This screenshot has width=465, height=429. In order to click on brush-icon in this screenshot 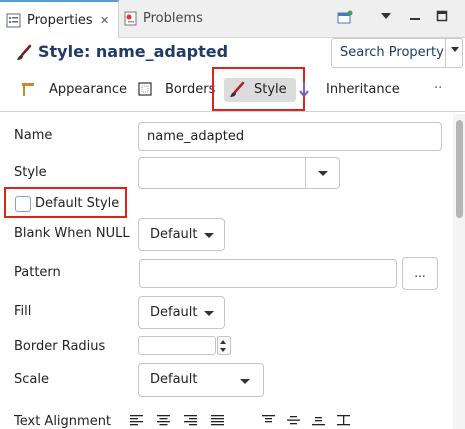, I will do `click(24, 53)`.